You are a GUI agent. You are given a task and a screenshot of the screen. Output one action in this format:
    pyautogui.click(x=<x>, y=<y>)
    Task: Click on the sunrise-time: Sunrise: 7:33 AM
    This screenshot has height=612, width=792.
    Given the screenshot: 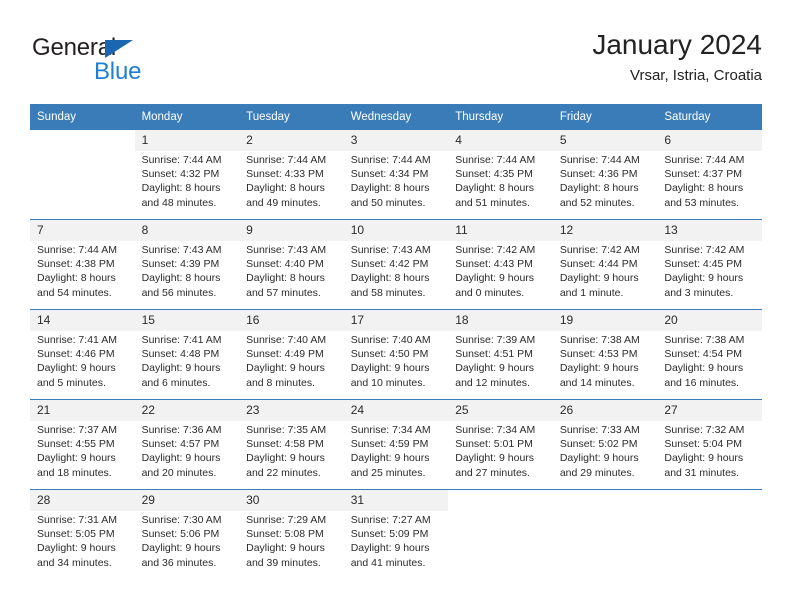 What is the action you would take?
    pyautogui.click(x=599, y=430)
    